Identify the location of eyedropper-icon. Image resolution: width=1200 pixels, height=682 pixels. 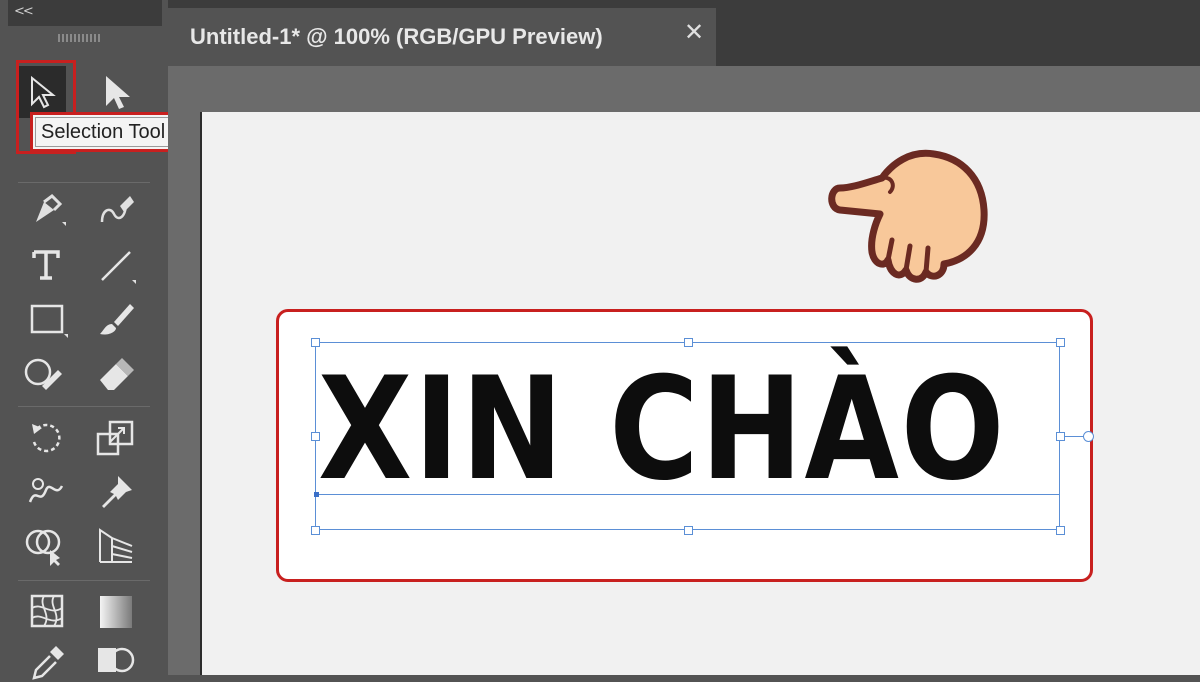
(48, 663).